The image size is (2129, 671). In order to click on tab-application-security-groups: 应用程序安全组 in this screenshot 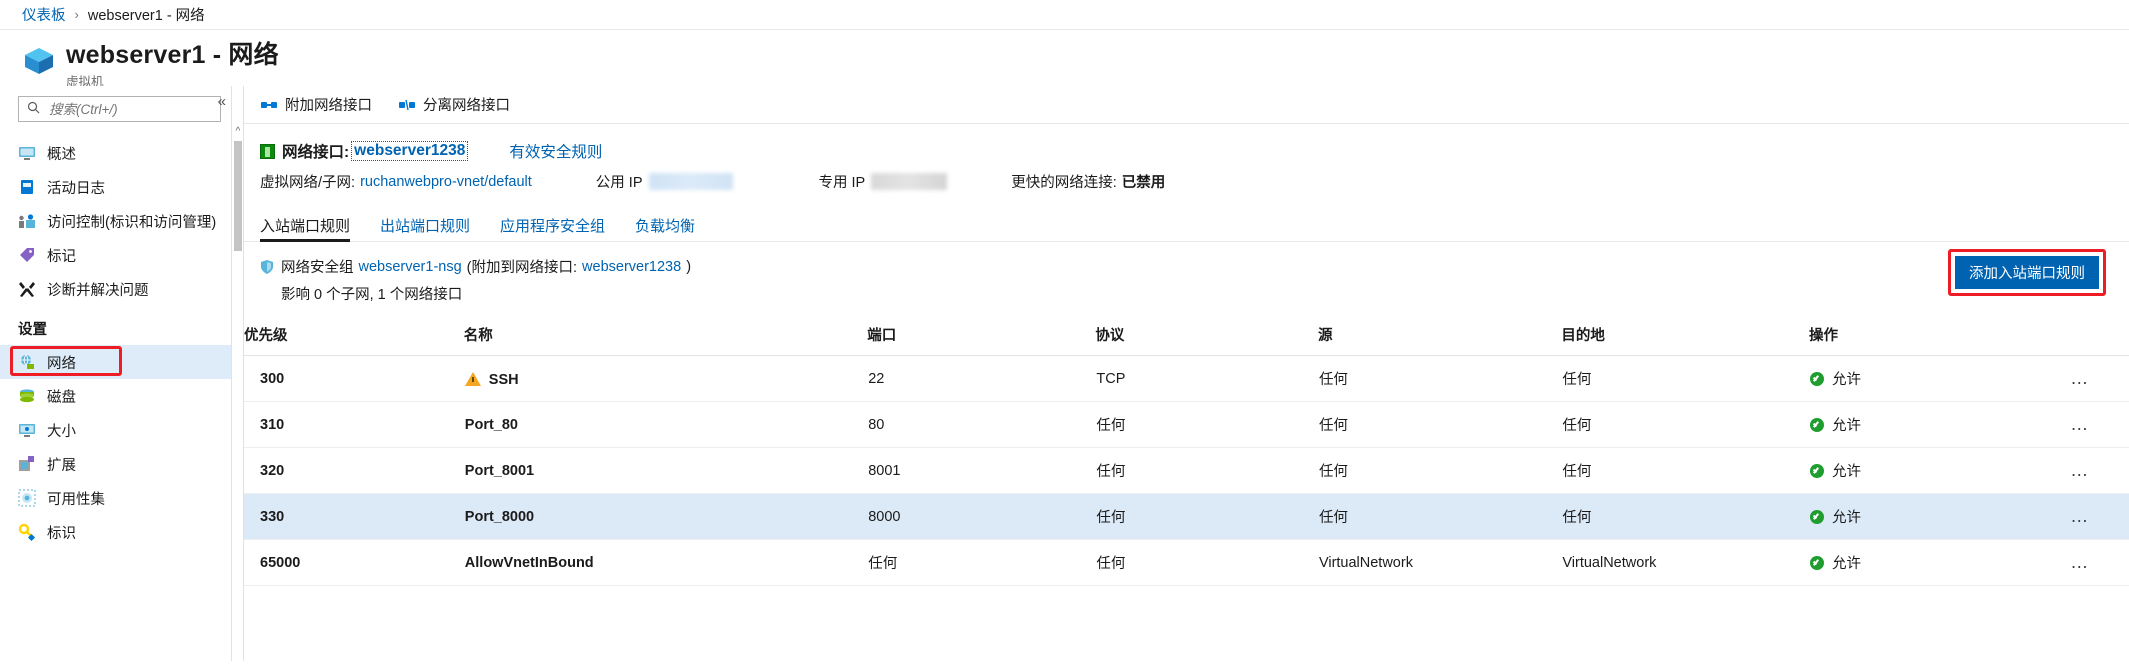, I will do `click(552, 228)`.